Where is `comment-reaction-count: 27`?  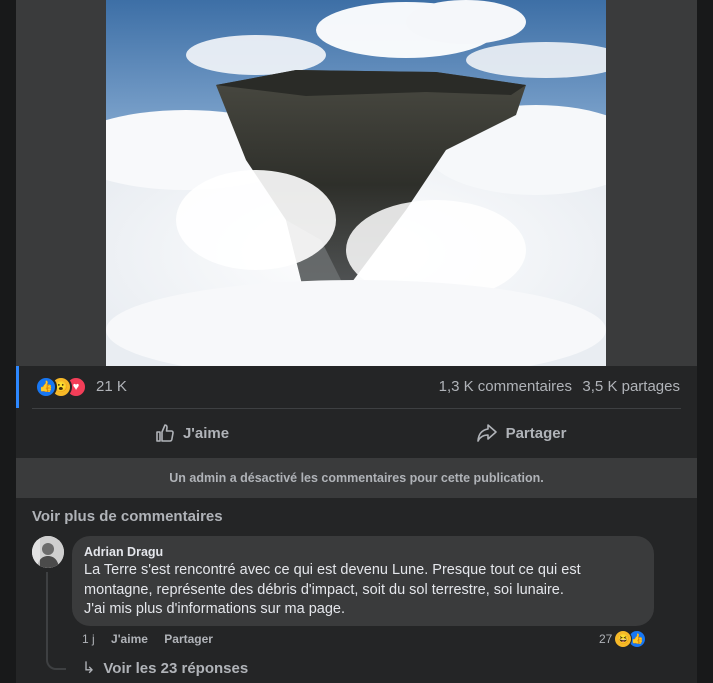 comment-reaction-count: 27 is located at coordinates (606, 639).